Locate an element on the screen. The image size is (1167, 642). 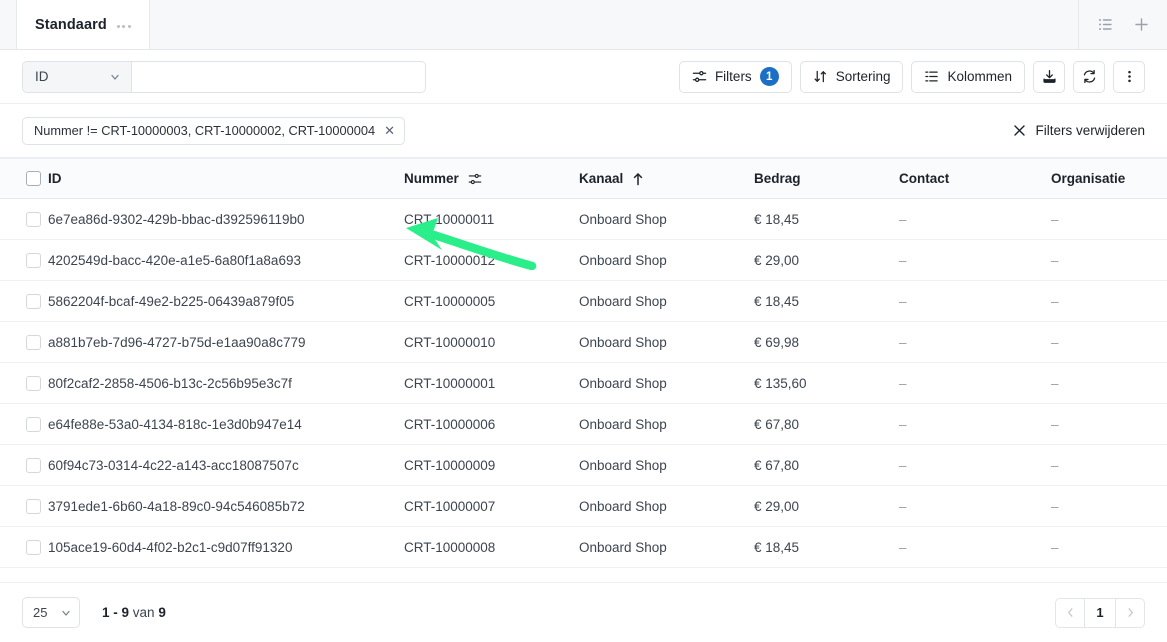
cell-bedrag: € 69,98 is located at coordinates (826, 342).